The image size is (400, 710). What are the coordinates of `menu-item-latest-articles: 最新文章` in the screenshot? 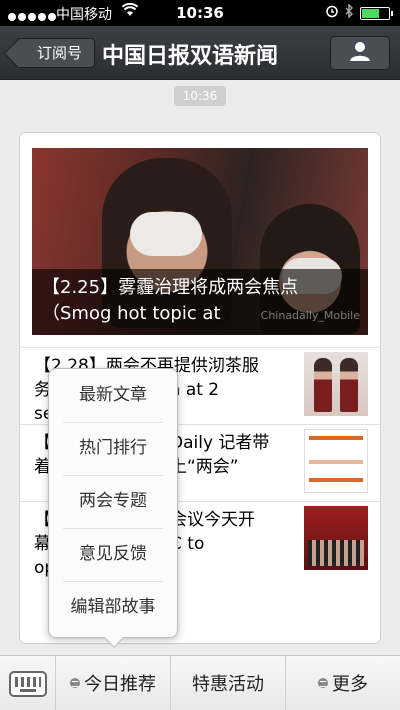 It's located at (113, 395).